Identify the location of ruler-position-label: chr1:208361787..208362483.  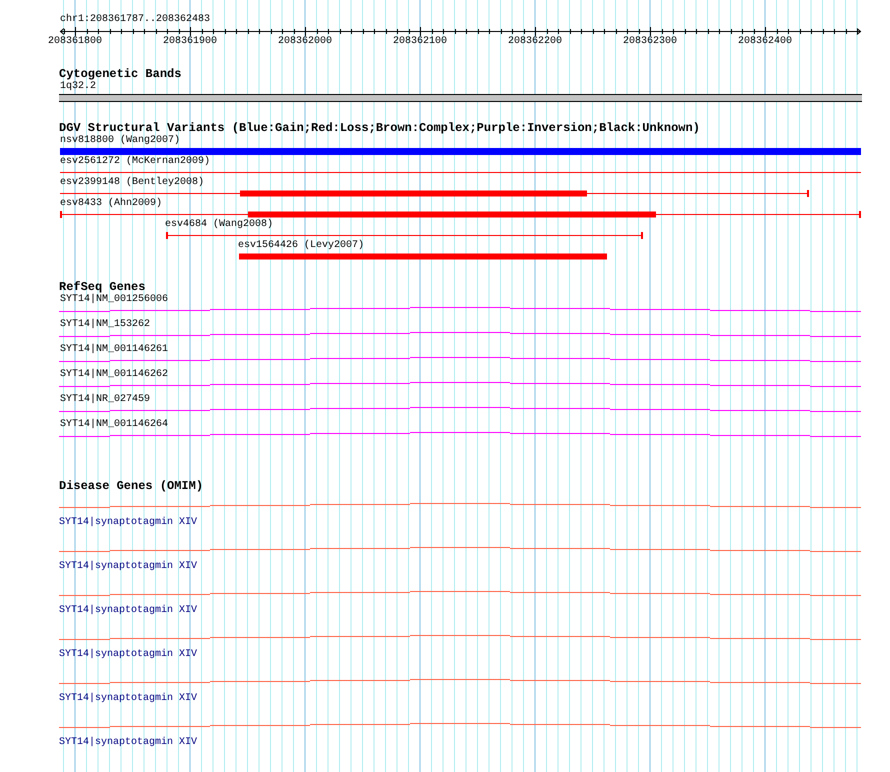
(135, 20).